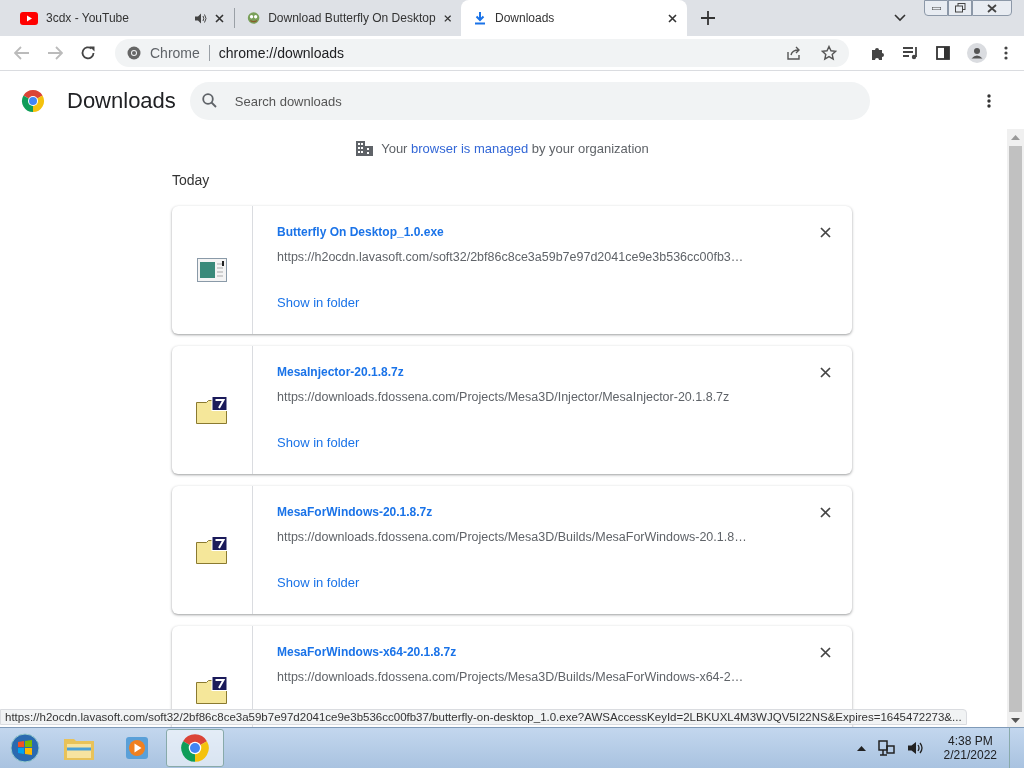  I want to click on scroll-thumb, so click(1015, 429).